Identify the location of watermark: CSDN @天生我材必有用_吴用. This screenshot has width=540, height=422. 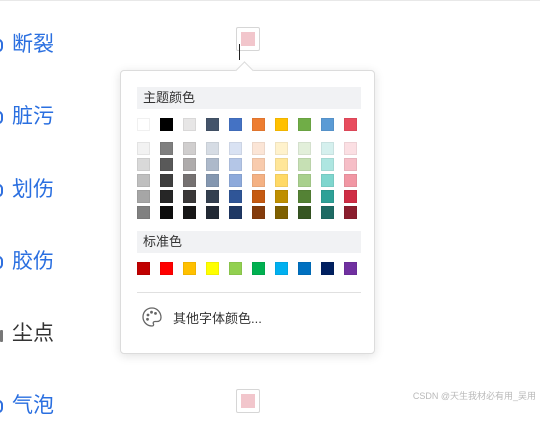
(474, 396).